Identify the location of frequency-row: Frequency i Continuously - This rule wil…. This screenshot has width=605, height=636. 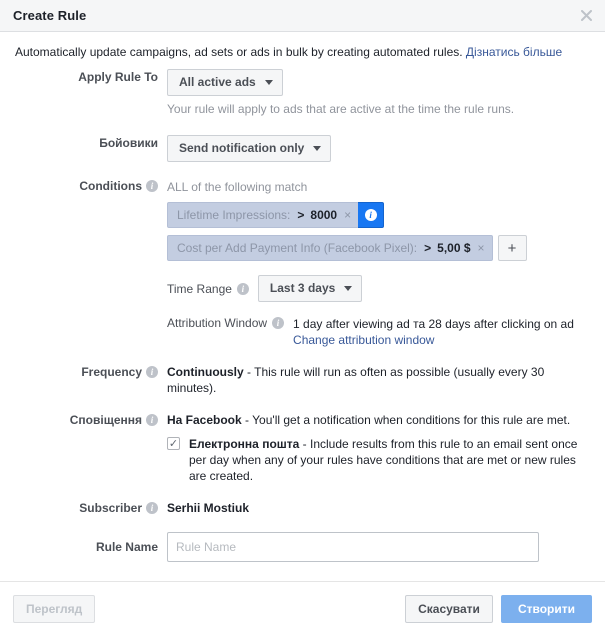
(302, 380).